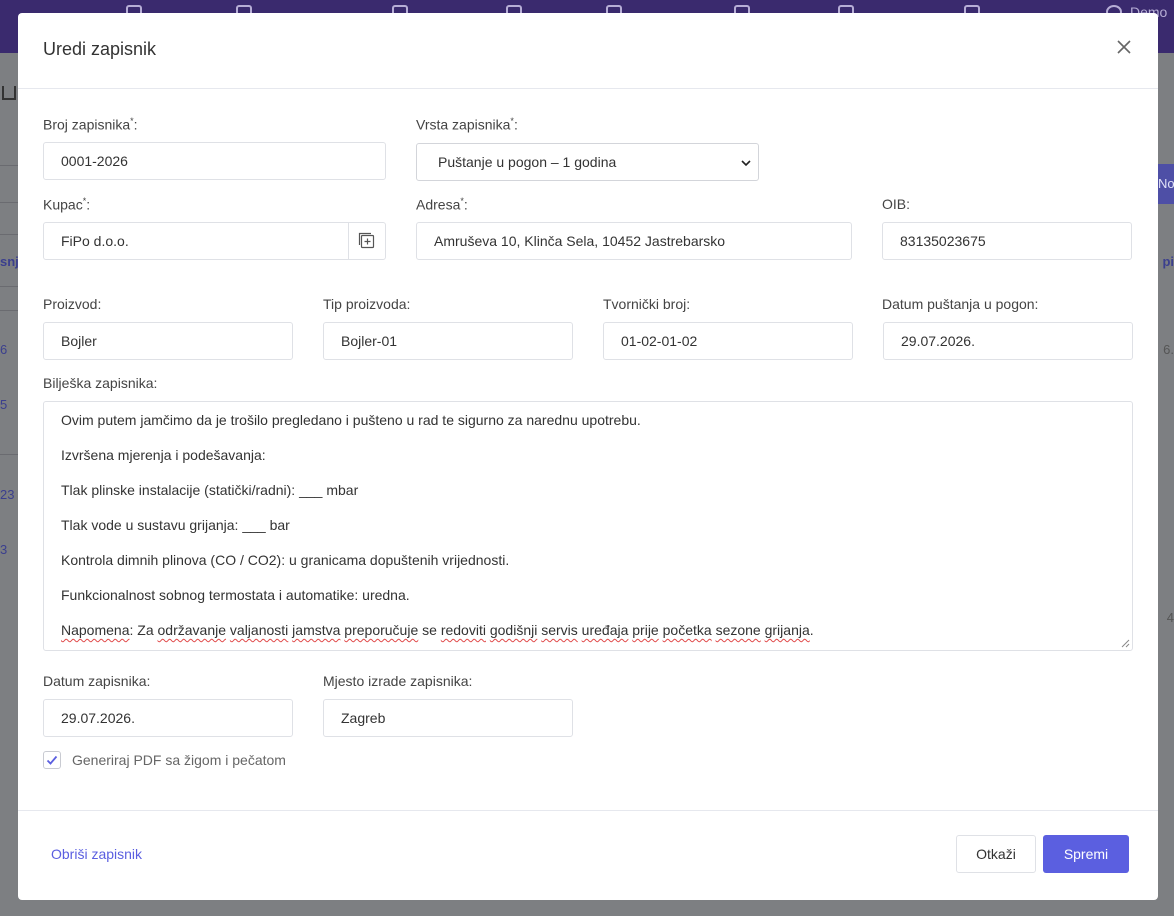 This screenshot has height=916, width=1174. Describe the element at coordinates (1007, 241) in the screenshot. I see `oib-input` at that location.